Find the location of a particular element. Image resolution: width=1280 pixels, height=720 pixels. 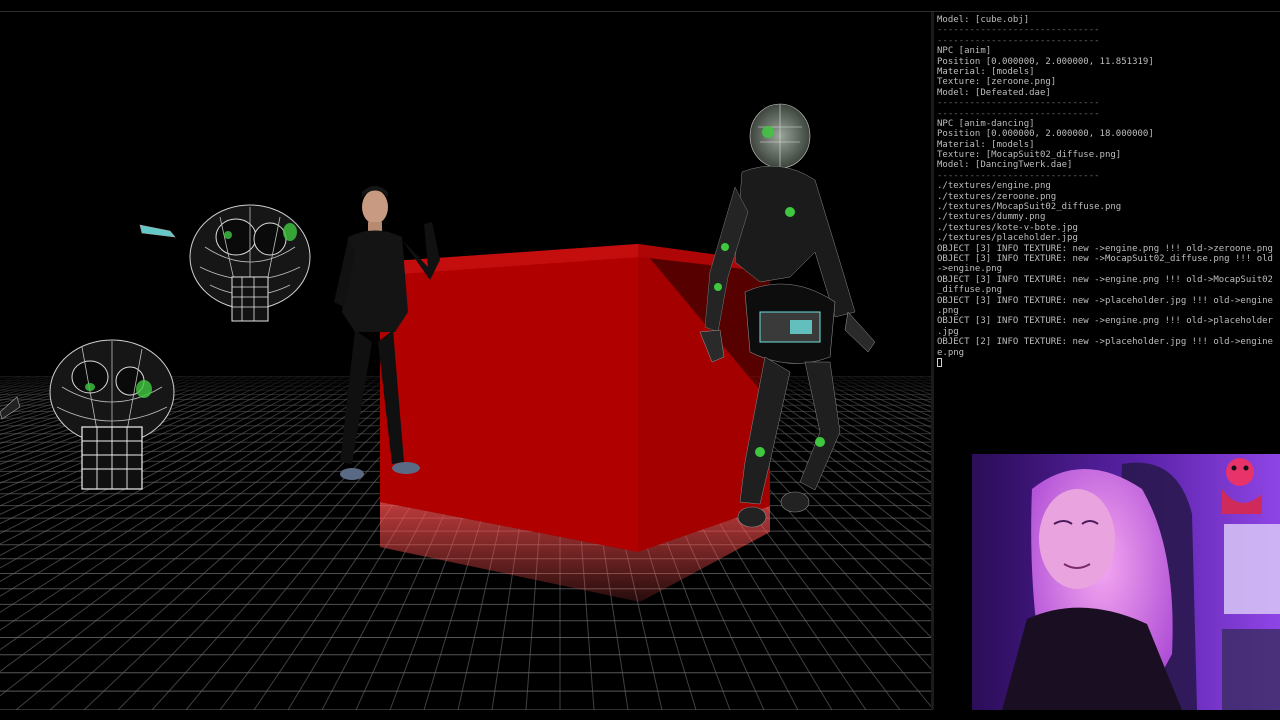

console-line: .jpg is located at coordinates (948, 331).